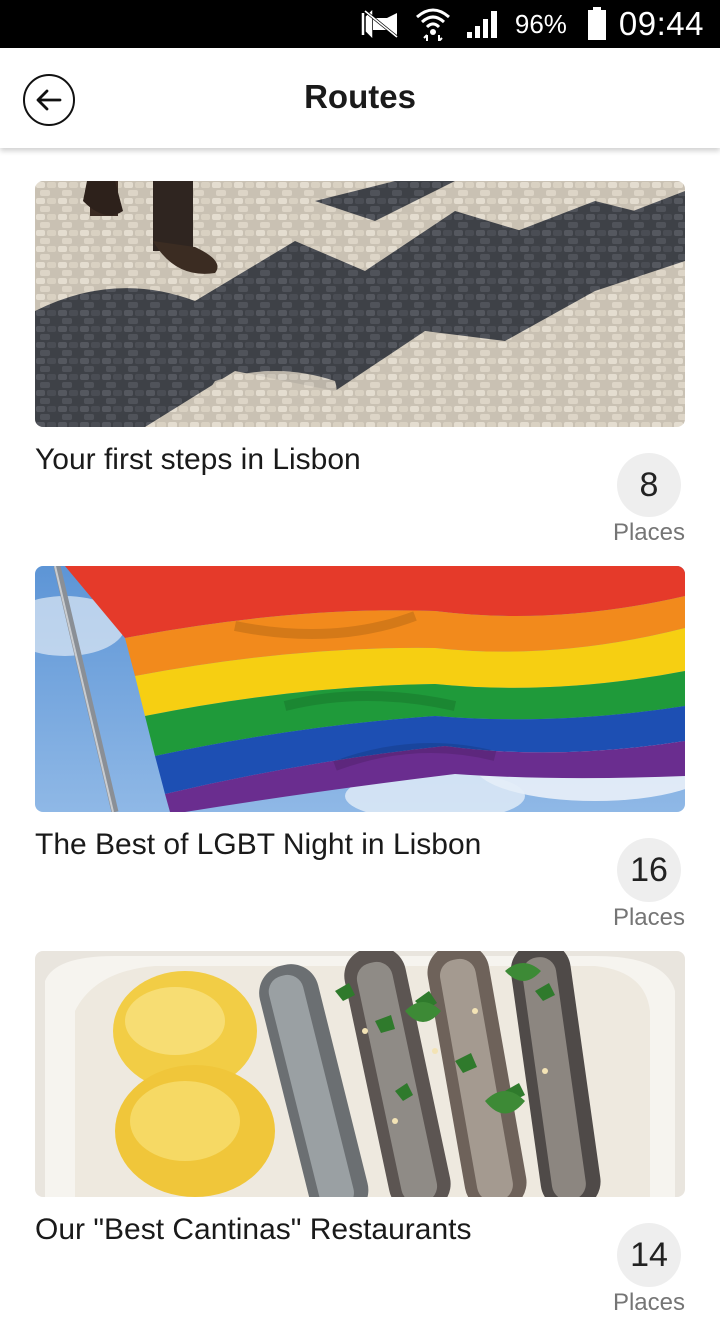 The image size is (720, 1317). What do you see at coordinates (596, 23) in the screenshot?
I see `battery-icon` at bounding box center [596, 23].